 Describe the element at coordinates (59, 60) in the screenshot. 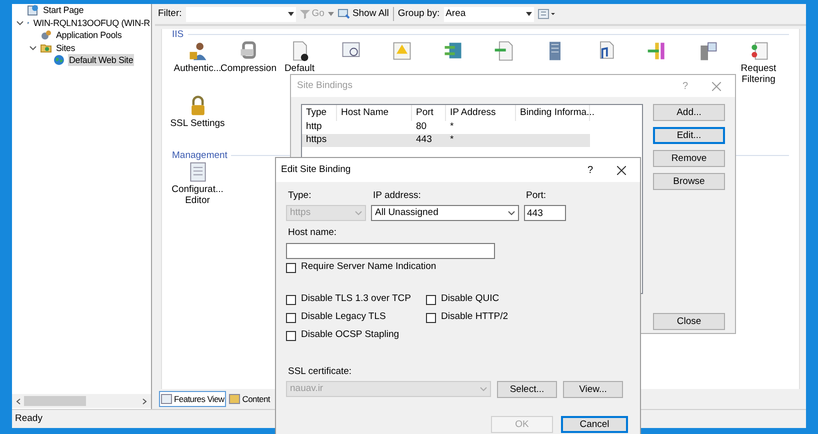

I see `globe-icon` at that location.